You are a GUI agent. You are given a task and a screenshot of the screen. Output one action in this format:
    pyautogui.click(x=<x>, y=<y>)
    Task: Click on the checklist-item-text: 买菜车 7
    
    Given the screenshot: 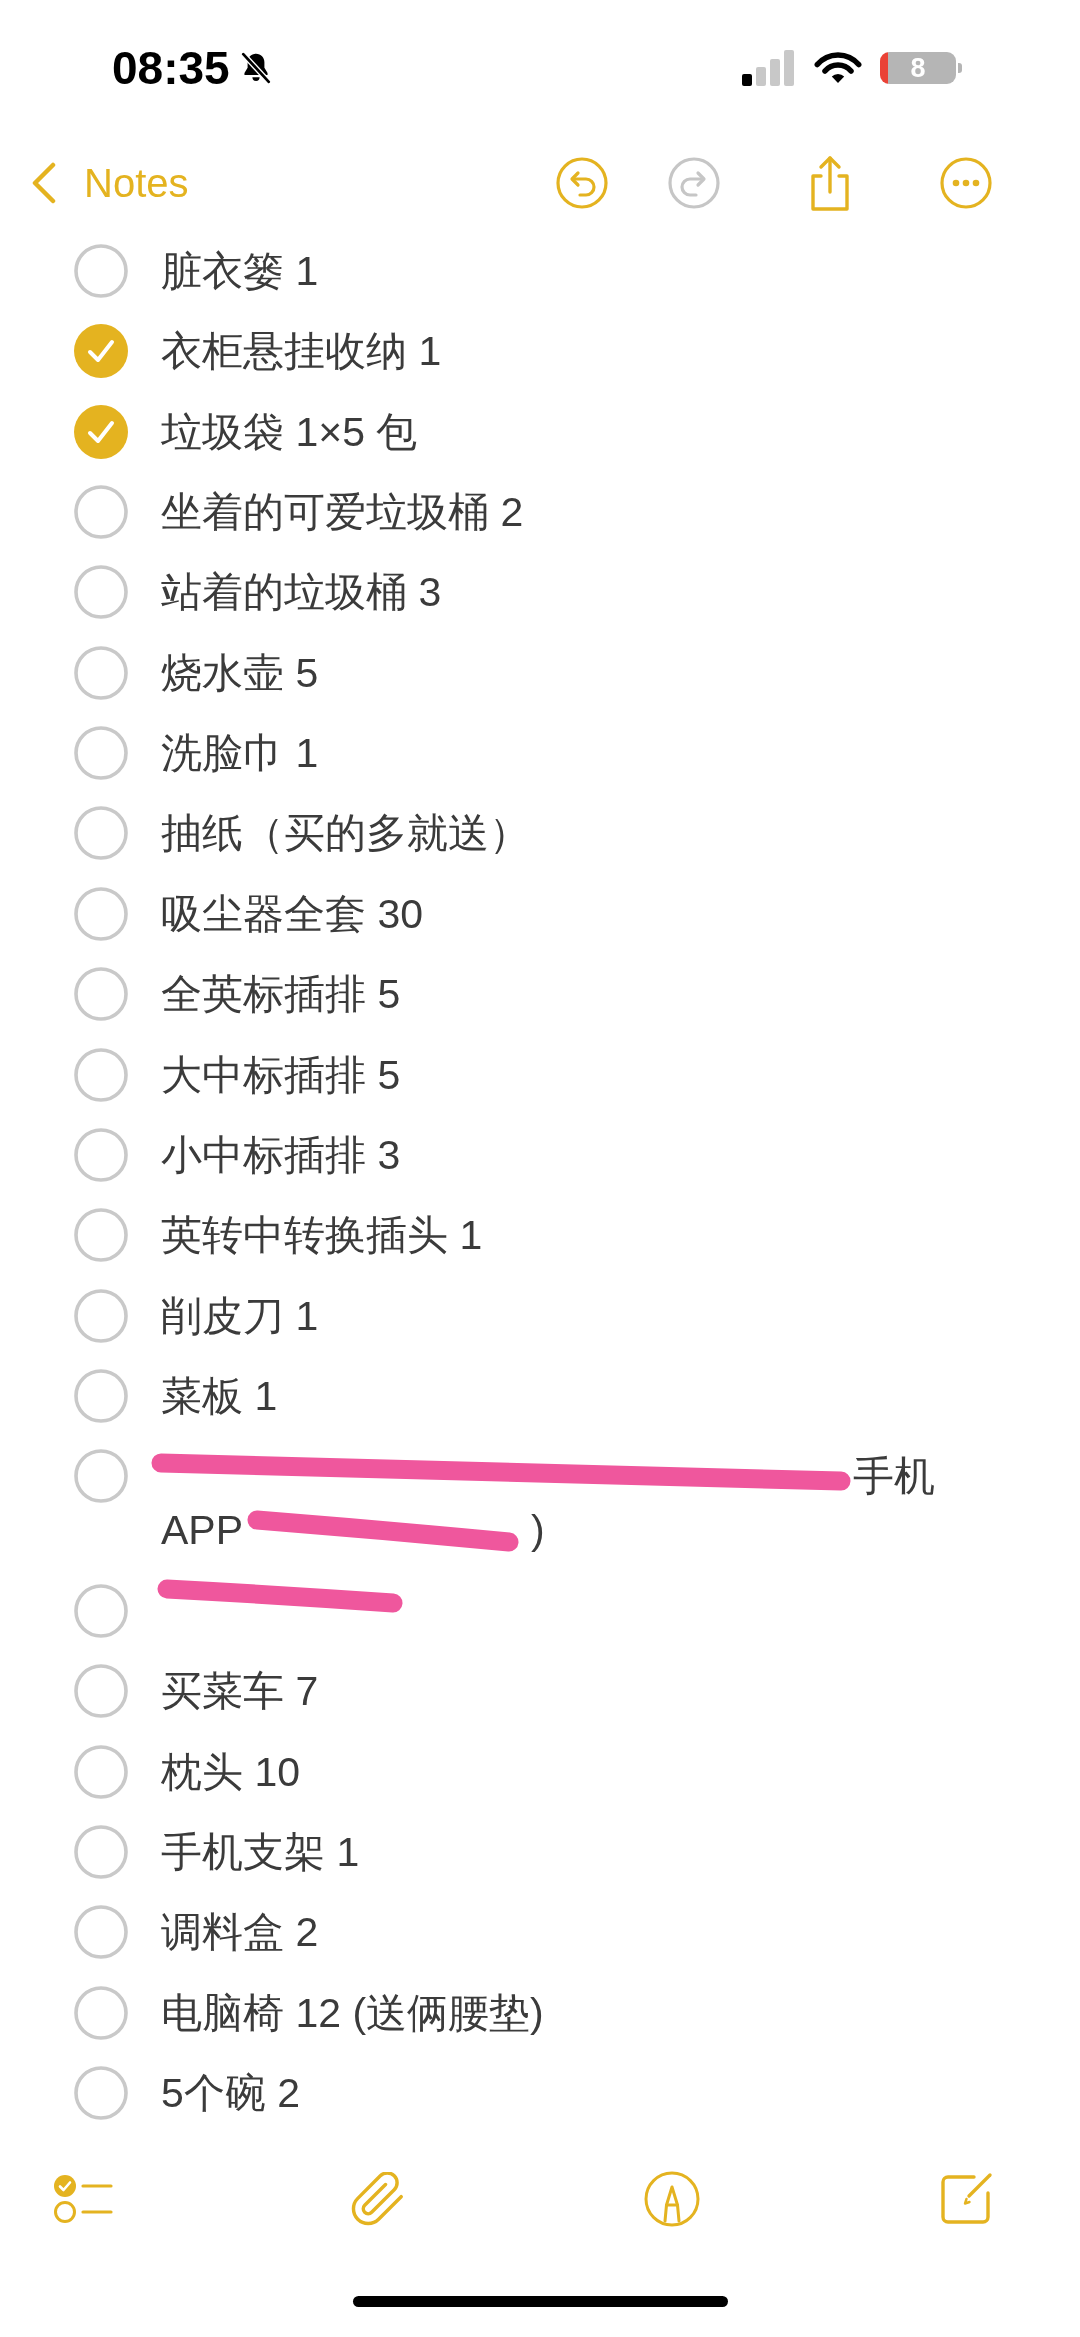 What is the action you would take?
    pyautogui.click(x=240, y=1692)
    